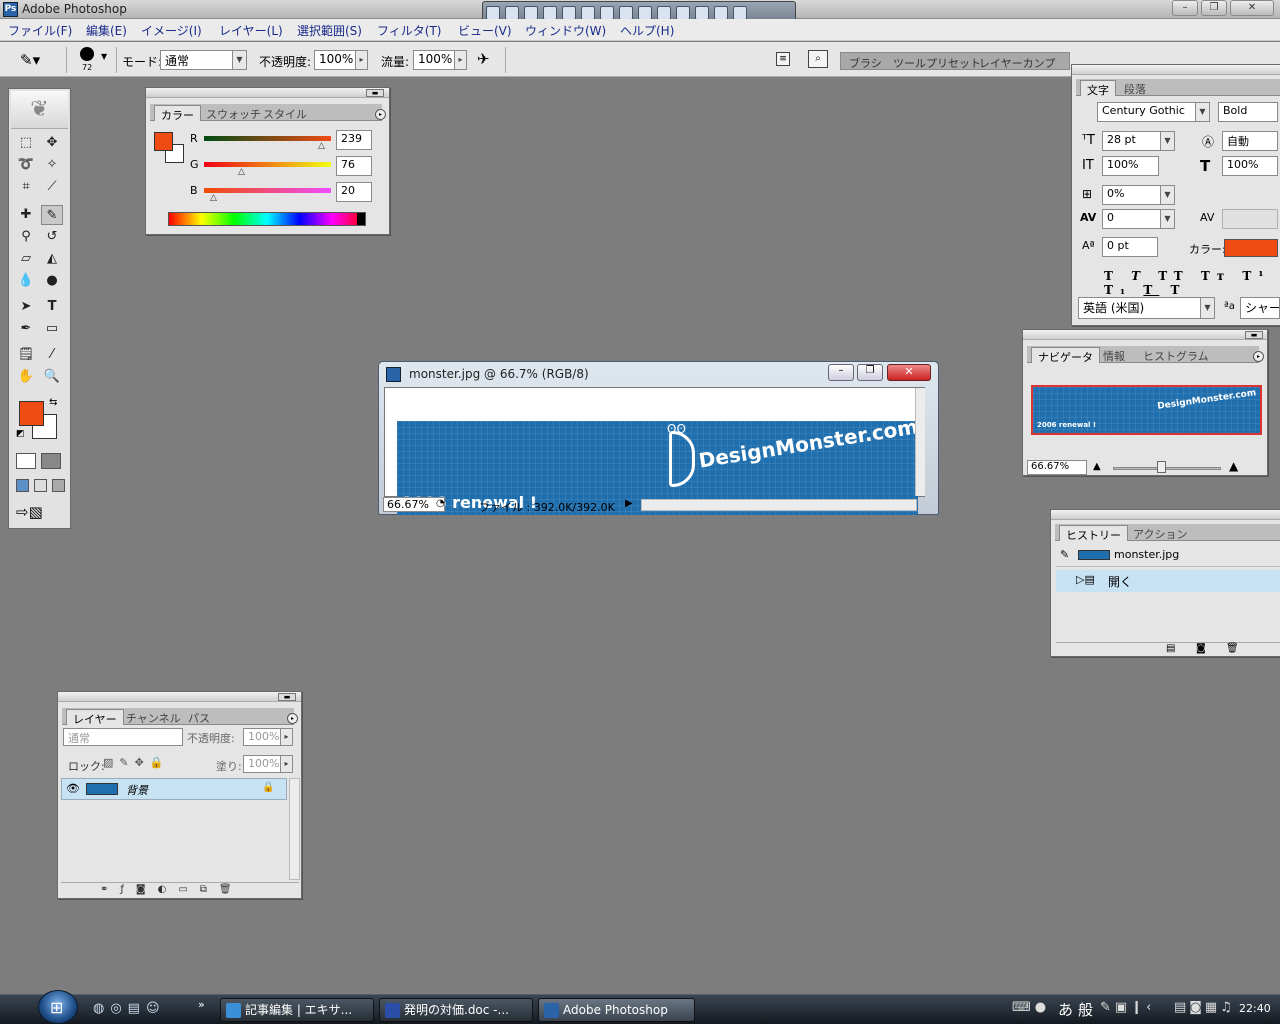  I want to click on layer-row-background: 👁 背景 🔒, so click(174, 789).